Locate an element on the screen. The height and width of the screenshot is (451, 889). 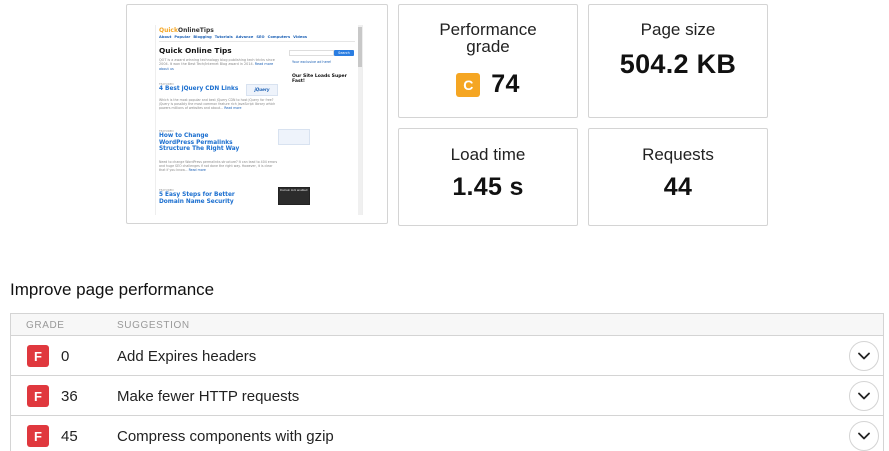
table-row: F 36 Make fewer HTTP requests is located at coordinates (447, 396).